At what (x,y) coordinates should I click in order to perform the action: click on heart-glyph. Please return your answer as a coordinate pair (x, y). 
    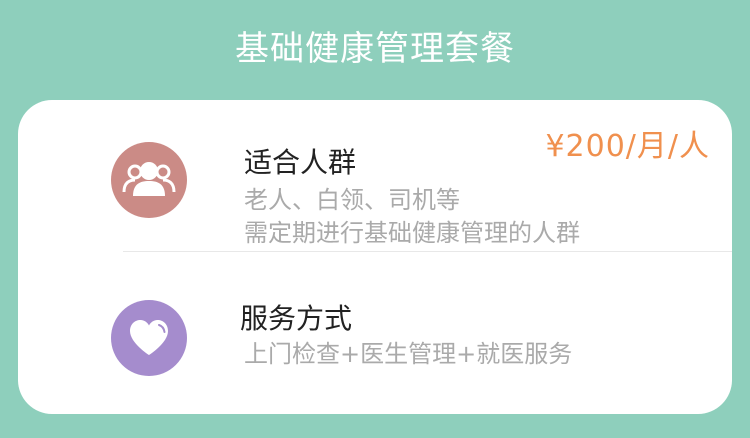
    Looking at the image, I should click on (149, 337).